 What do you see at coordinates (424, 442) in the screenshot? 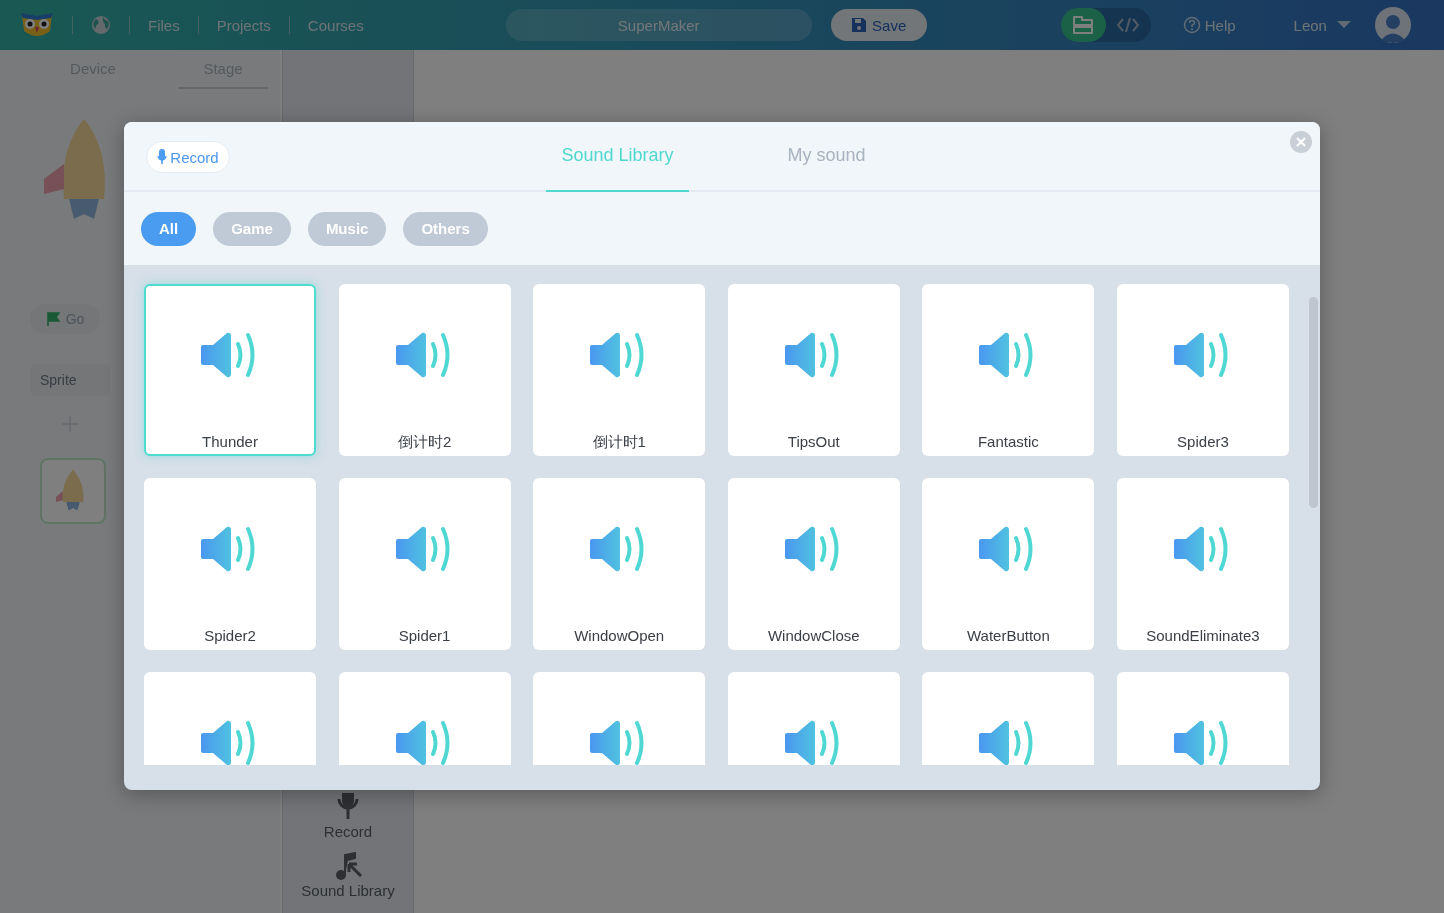
I see `sound-name: 倒计时2` at bounding box center [424, 442].